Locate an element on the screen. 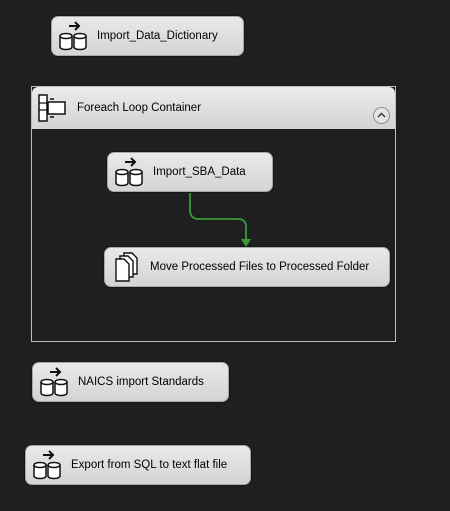  task-label: Move Processed Files to Processed Folder is located at coordinates (260, 267).